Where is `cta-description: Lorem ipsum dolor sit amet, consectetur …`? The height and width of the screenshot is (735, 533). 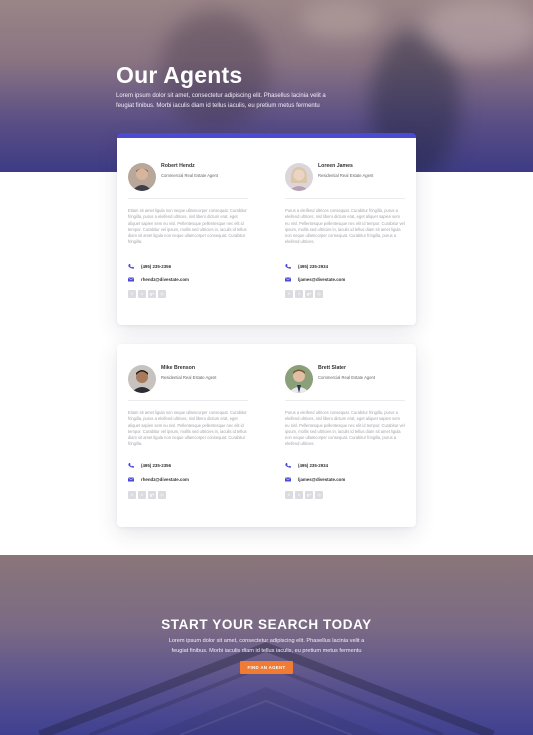
cta-description: Lorem ipsum dolor sit amet, consectetur … is located at coordinates (266, 646).